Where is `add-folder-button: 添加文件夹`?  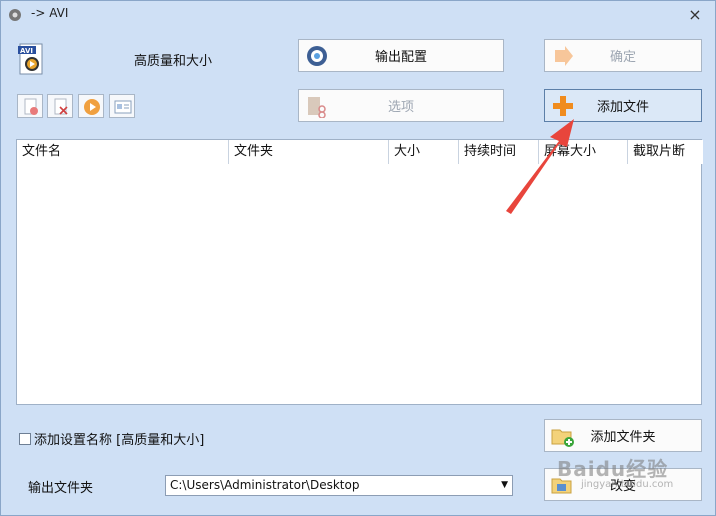
add-folder-button: 添加文件夹 is located at coordinates (623, 435).